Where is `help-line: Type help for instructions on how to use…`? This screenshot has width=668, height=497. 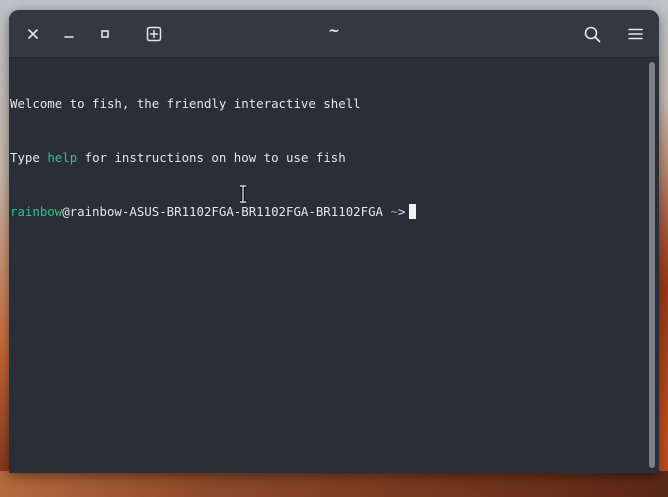
help-line: Type help for instructions on how to use… is located at coordinates (326, 158).